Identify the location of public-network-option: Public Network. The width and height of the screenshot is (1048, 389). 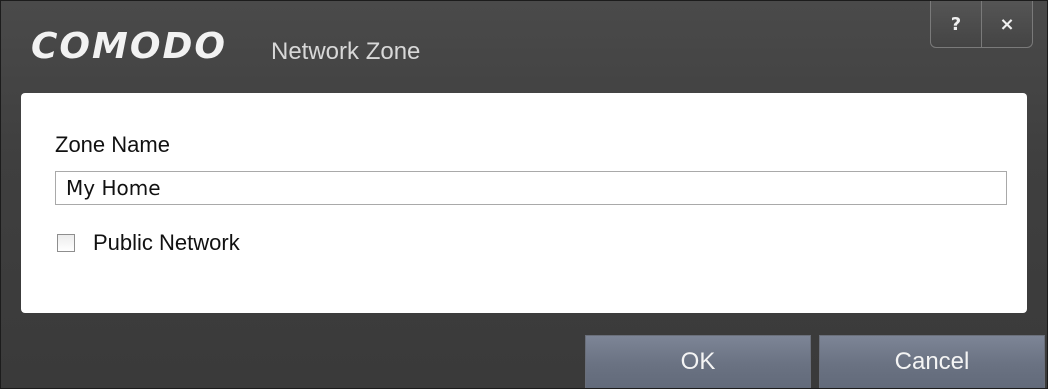
(148, 243).